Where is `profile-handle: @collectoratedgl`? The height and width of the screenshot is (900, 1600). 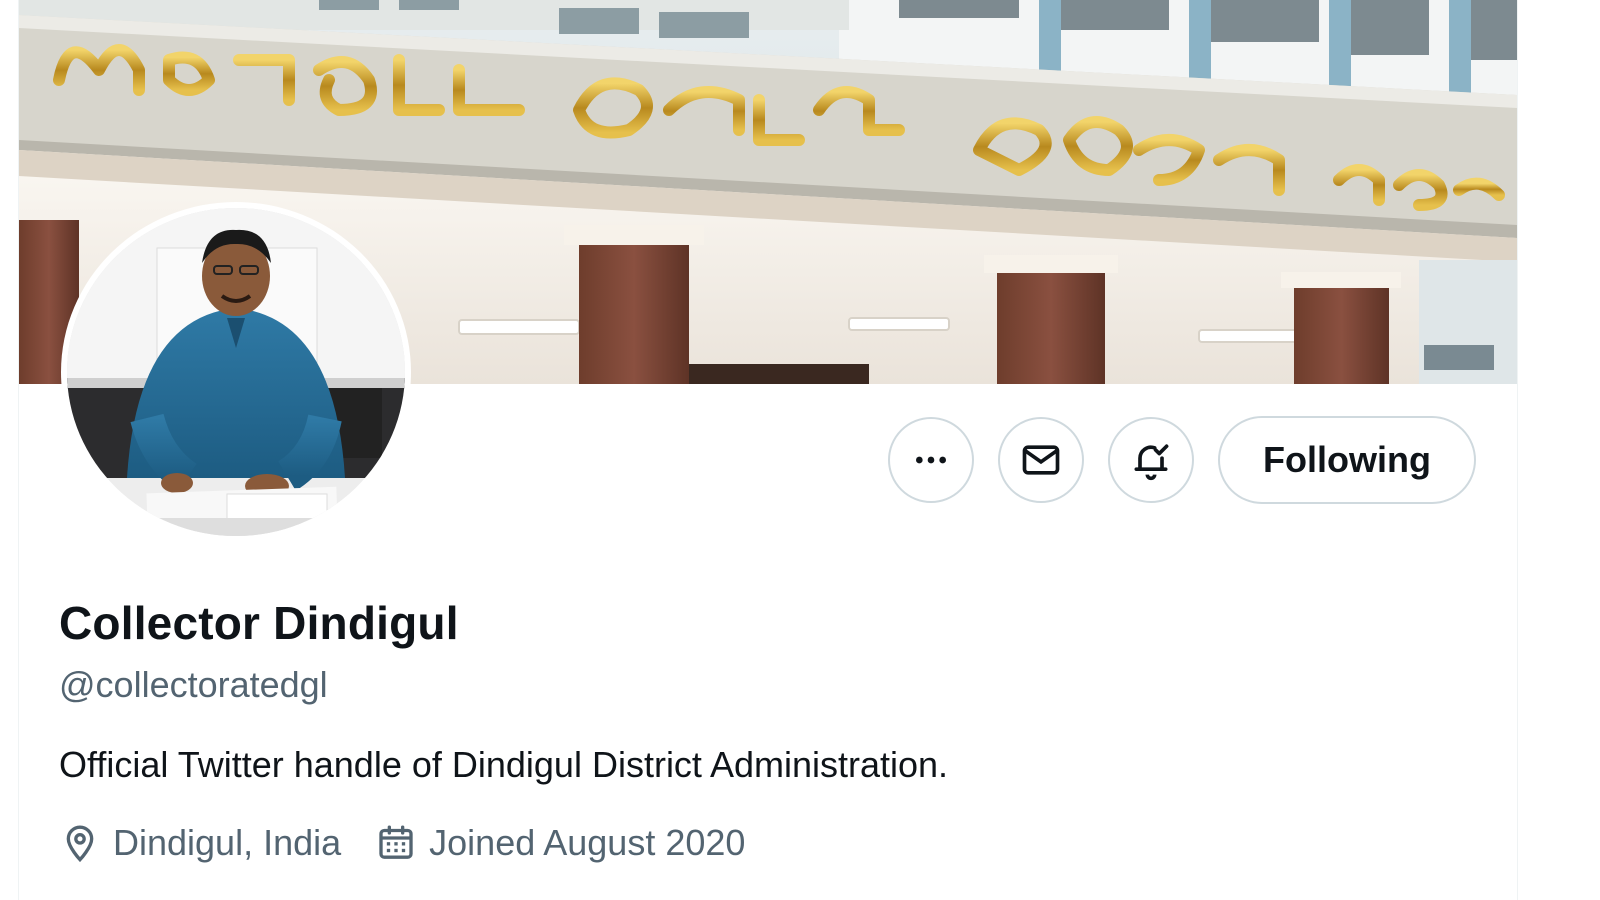
profile-handle: @collectoratedgl is located at coordinates (193, 684).